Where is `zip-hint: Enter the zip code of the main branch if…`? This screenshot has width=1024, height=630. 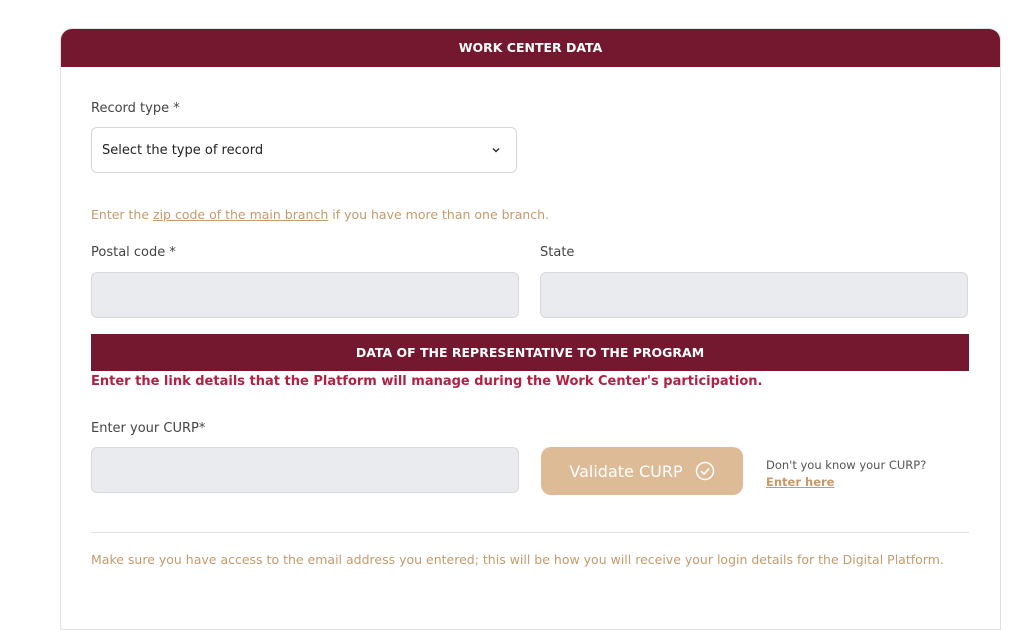 zip-hint: Enter the zip code of the main branch if… is located at coordinates (320, 214).